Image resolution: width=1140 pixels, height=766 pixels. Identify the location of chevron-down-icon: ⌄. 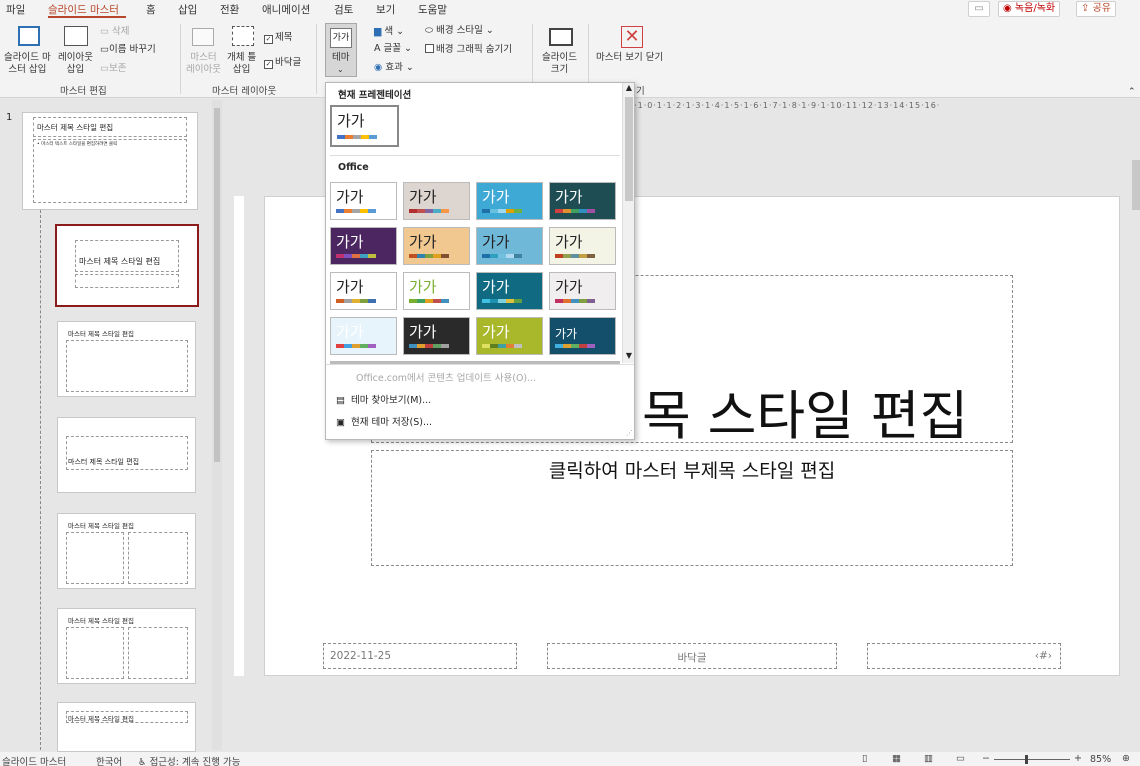
(340, 69).